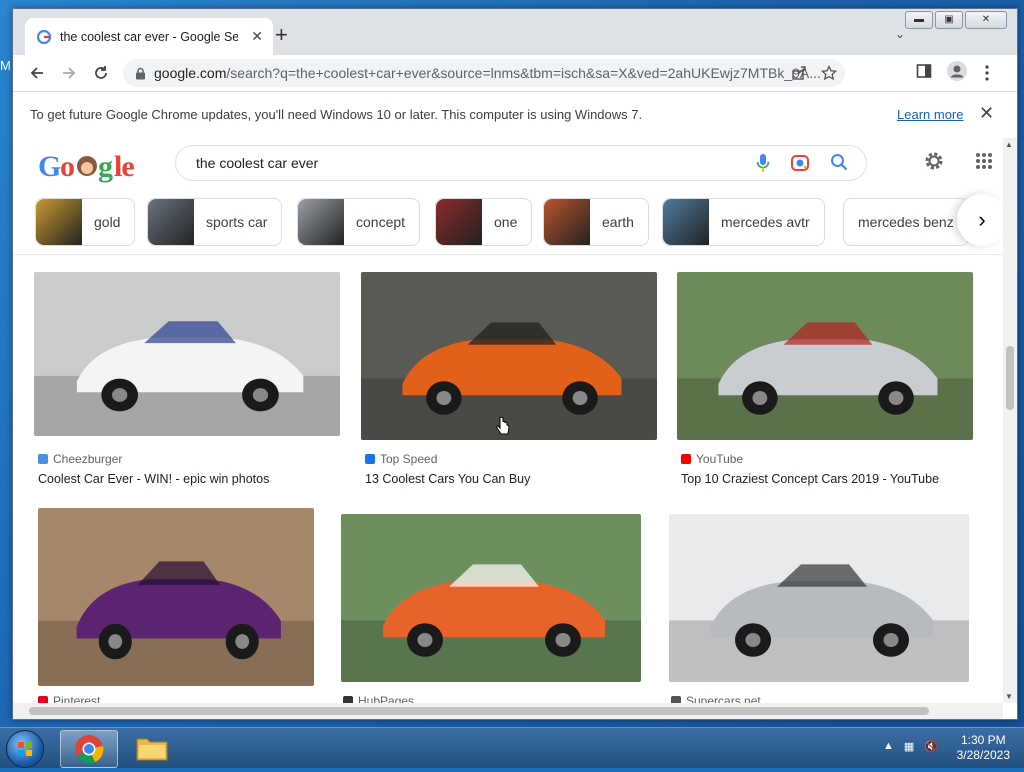 The width and height of the screenshot is (1024, 772). I want to click on search-magnifier-icon, so click(839, 165).